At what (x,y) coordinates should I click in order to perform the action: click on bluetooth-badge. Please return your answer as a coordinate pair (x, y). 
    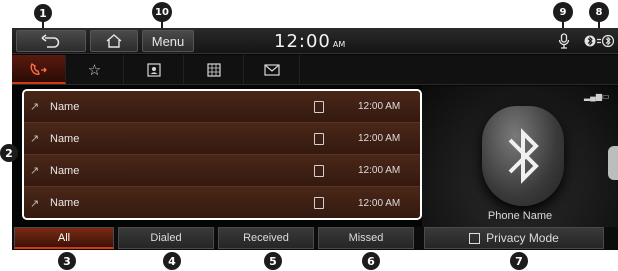
    Looking at the image, I should click on (523, 156).